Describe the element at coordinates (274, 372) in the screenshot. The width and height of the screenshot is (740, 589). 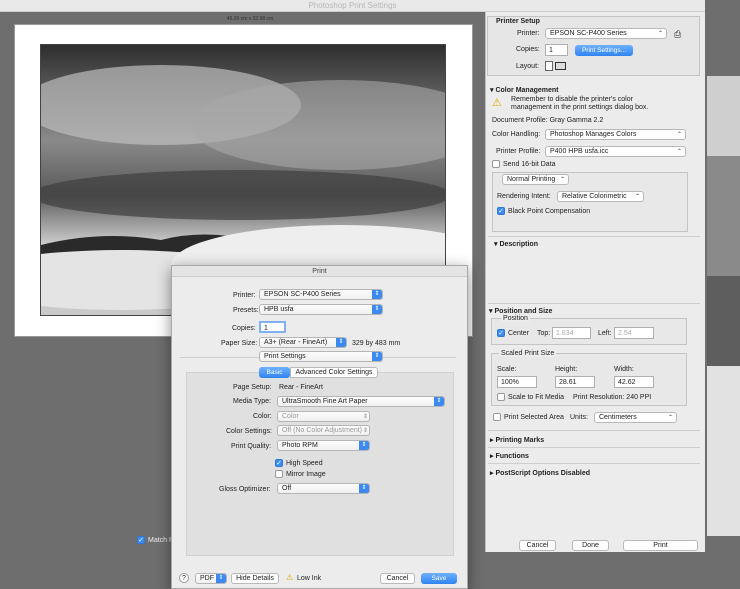
I see `tab-basic: Basic` at that location.